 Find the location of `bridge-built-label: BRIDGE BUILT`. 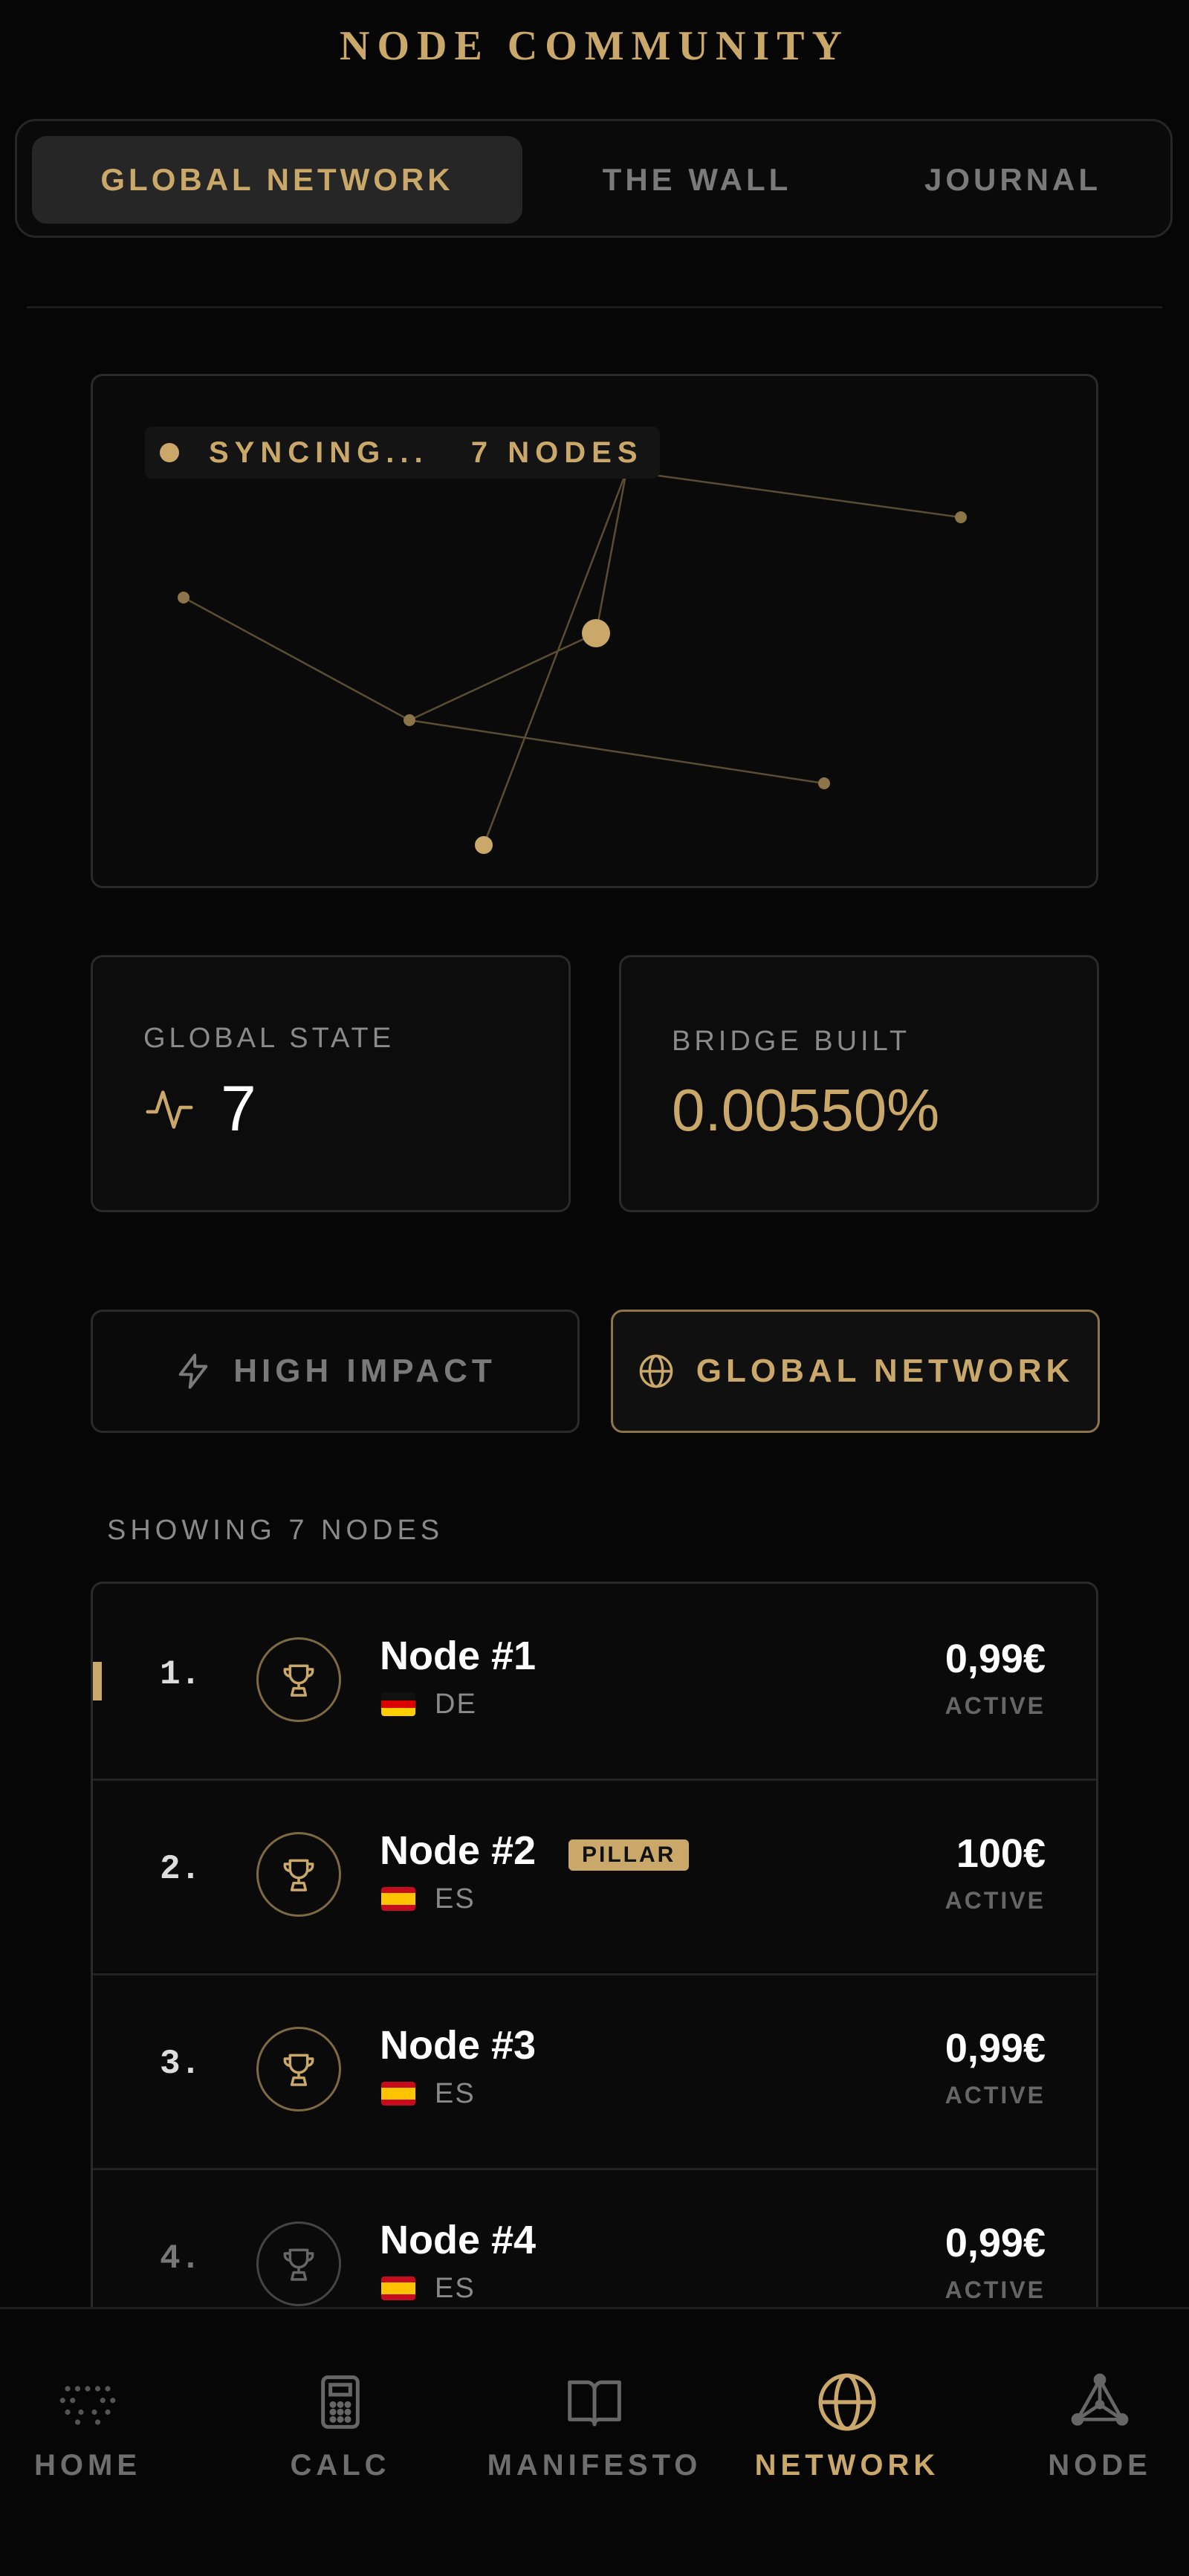

bridge-built-label: BRIDGE BUILT is located at coordinates (791, 1041).